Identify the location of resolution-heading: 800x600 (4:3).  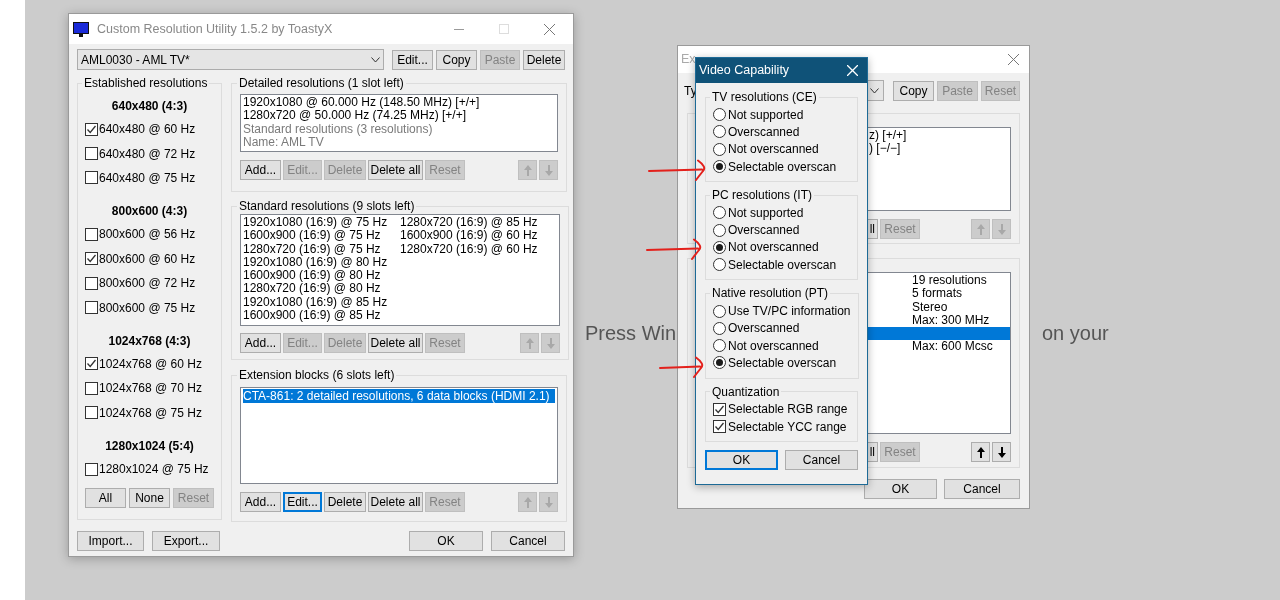
(149, 212).